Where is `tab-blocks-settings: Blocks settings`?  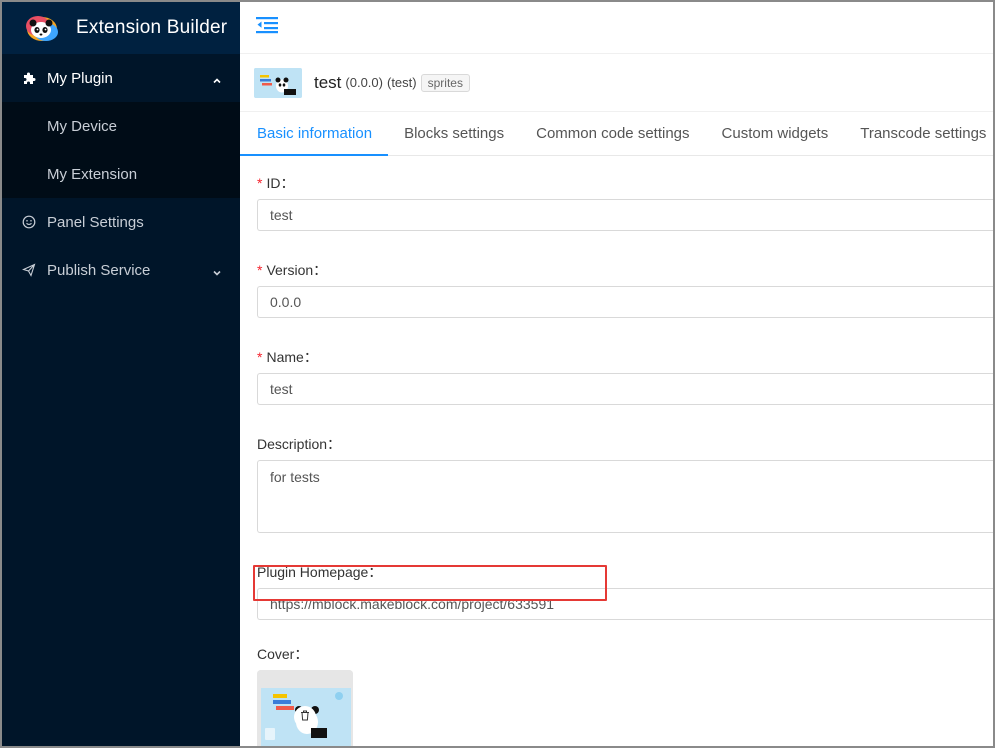
tab-blocks-settings: Blocks settings is located at coordinates (454, 133).